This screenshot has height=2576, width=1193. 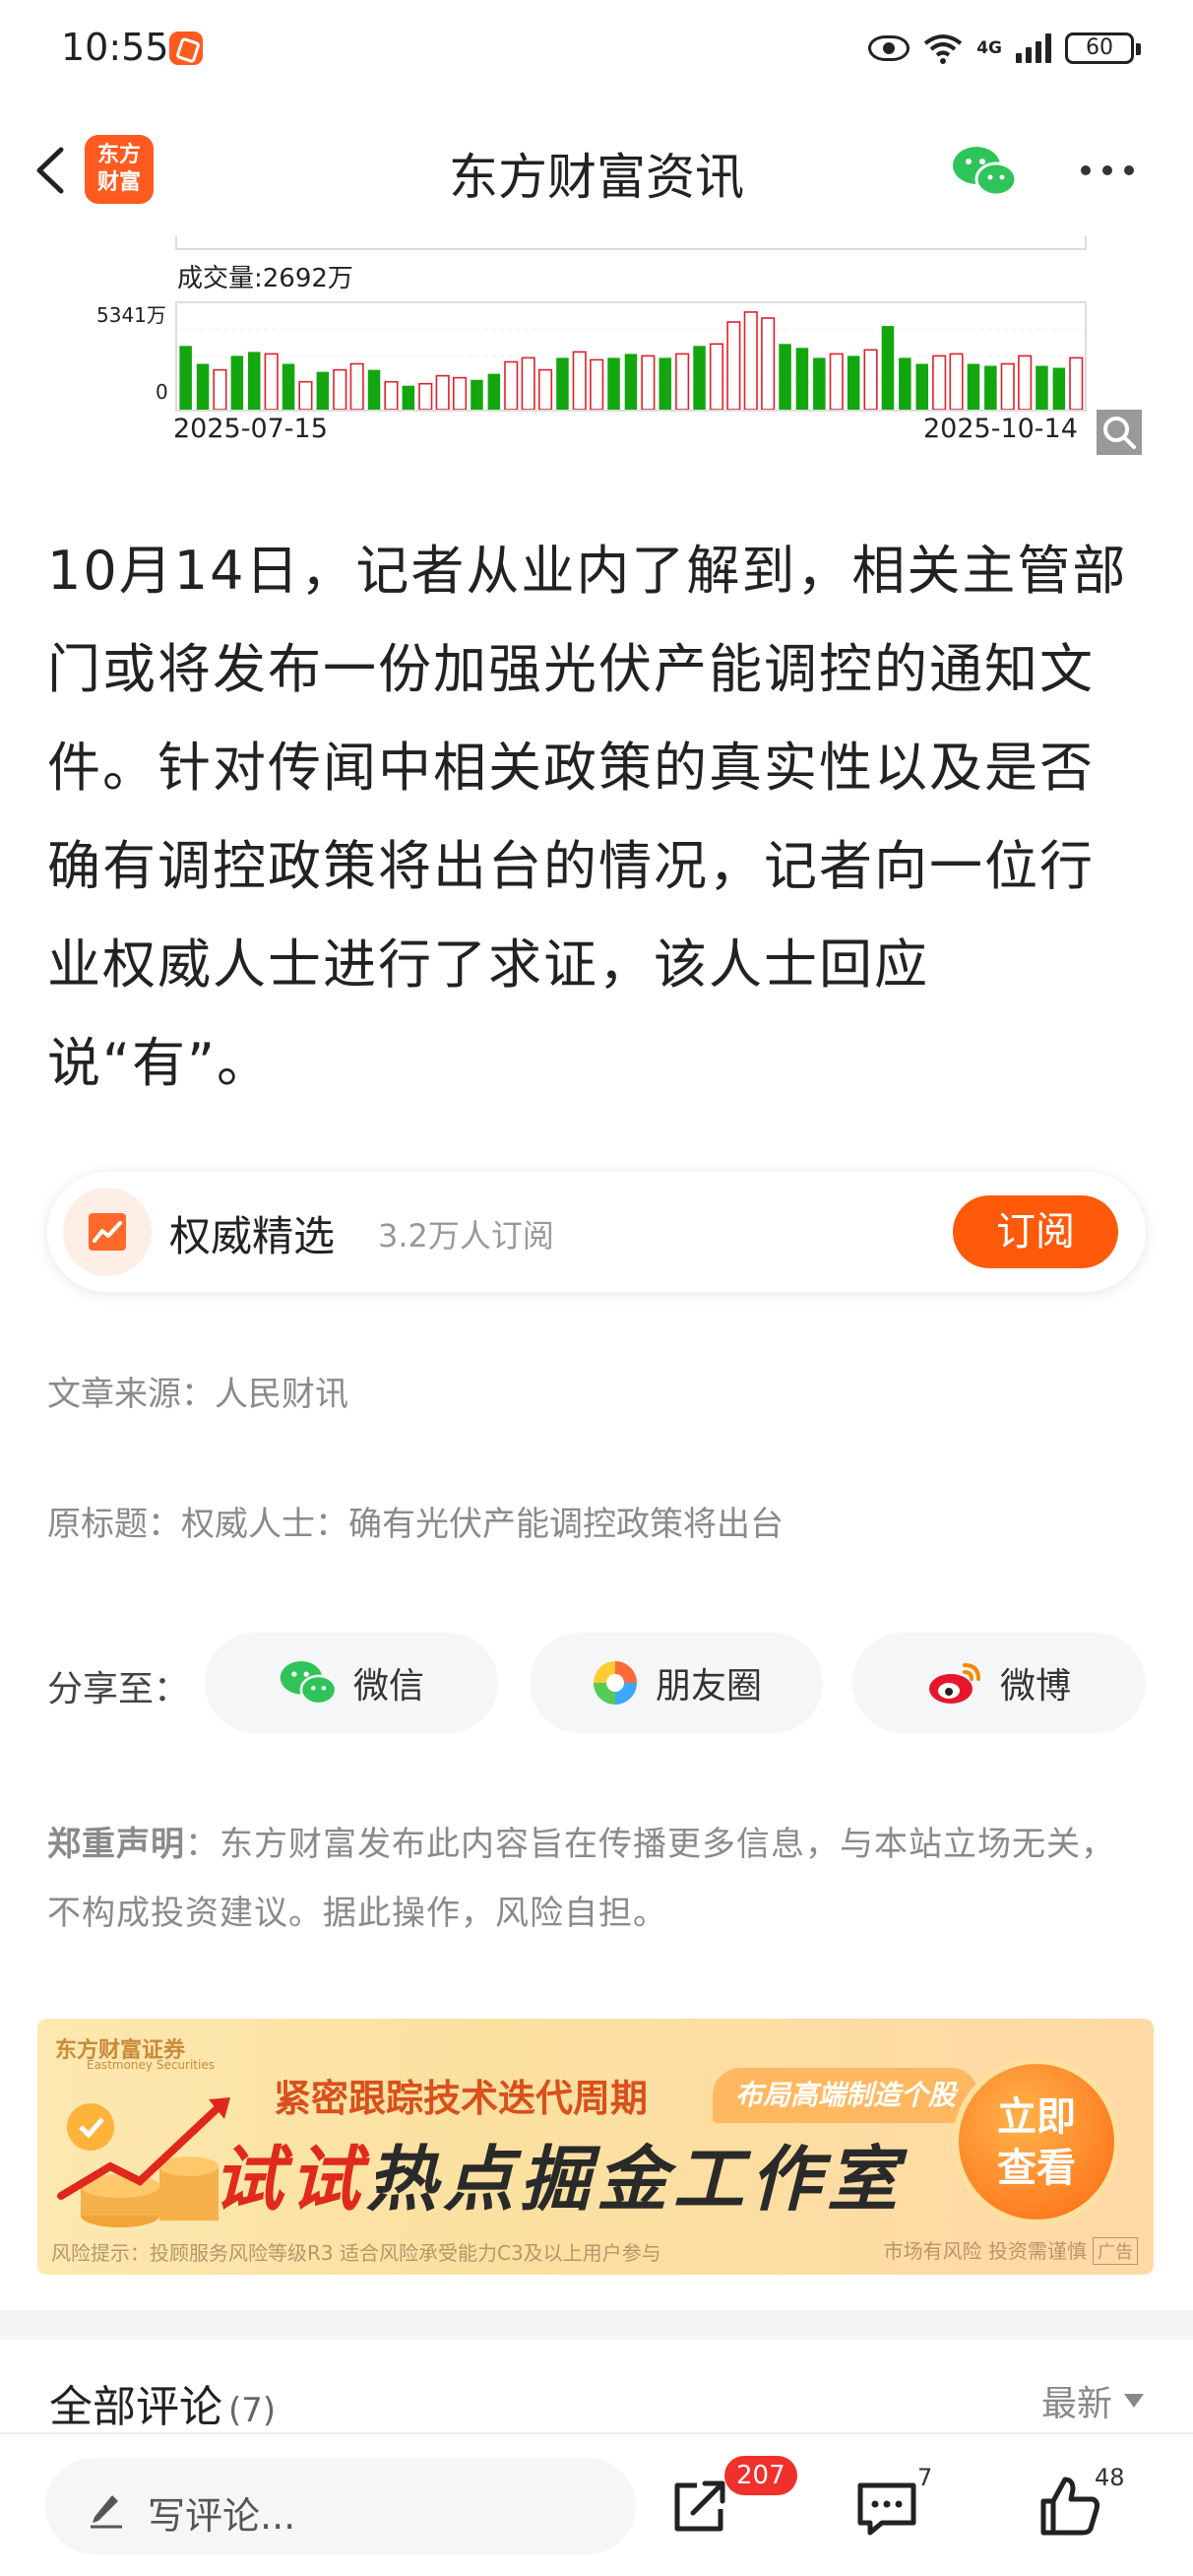 I want to click on subscriber-count: 3.2万人订阅, so click(x=466, y=1236).